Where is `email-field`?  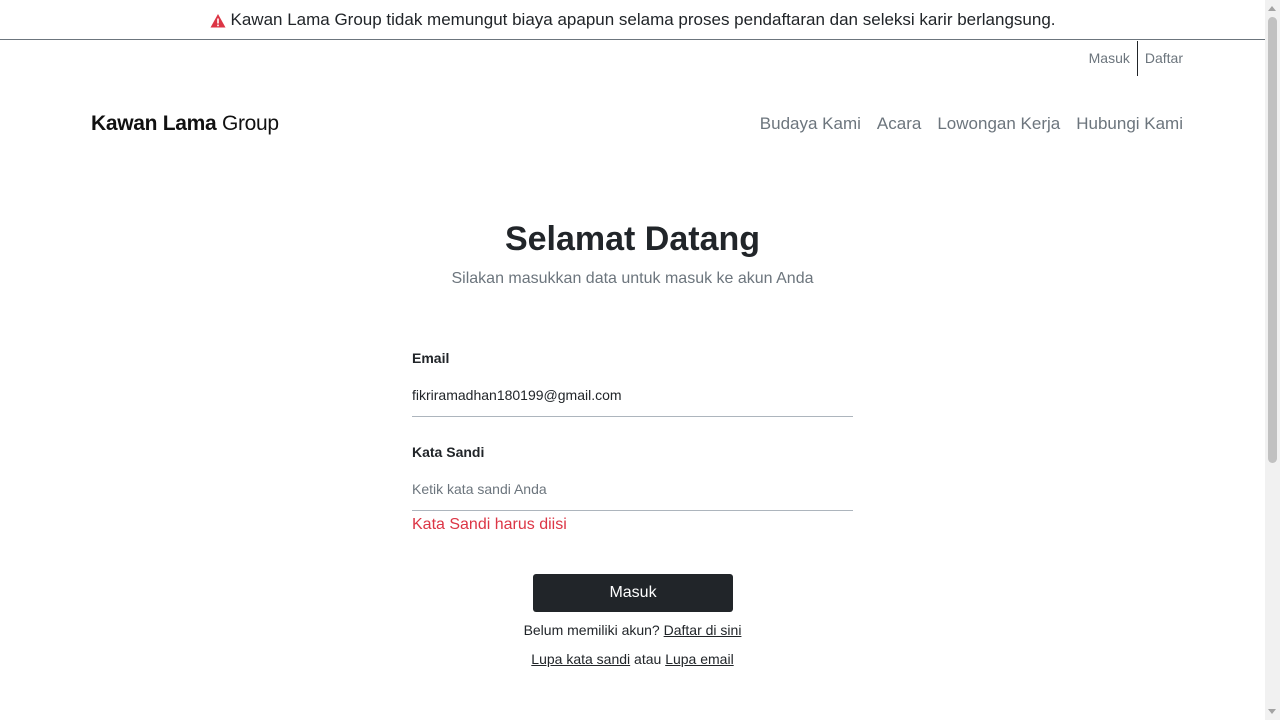 email-field is located at coordinates (632, 395).